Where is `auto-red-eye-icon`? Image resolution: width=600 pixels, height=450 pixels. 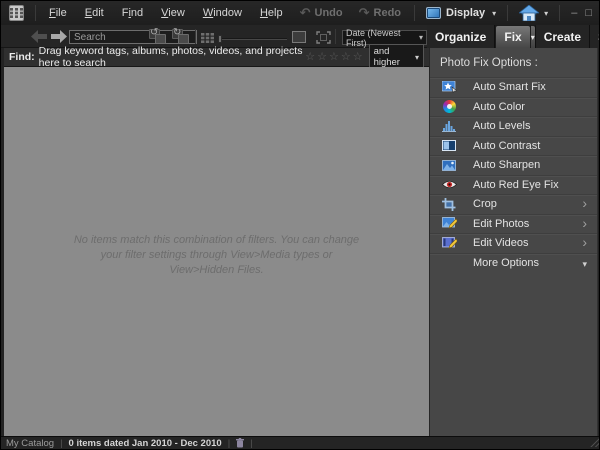
auto-red-eye-icon is located at coordinates (449, 184).